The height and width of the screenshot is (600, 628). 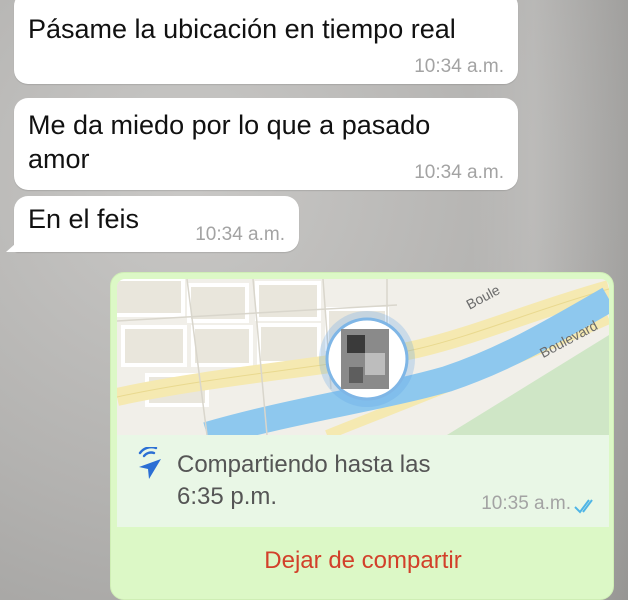 I want to click on message-text: Pásame la ubicación en tiempo real, so click(x=242, y=29).